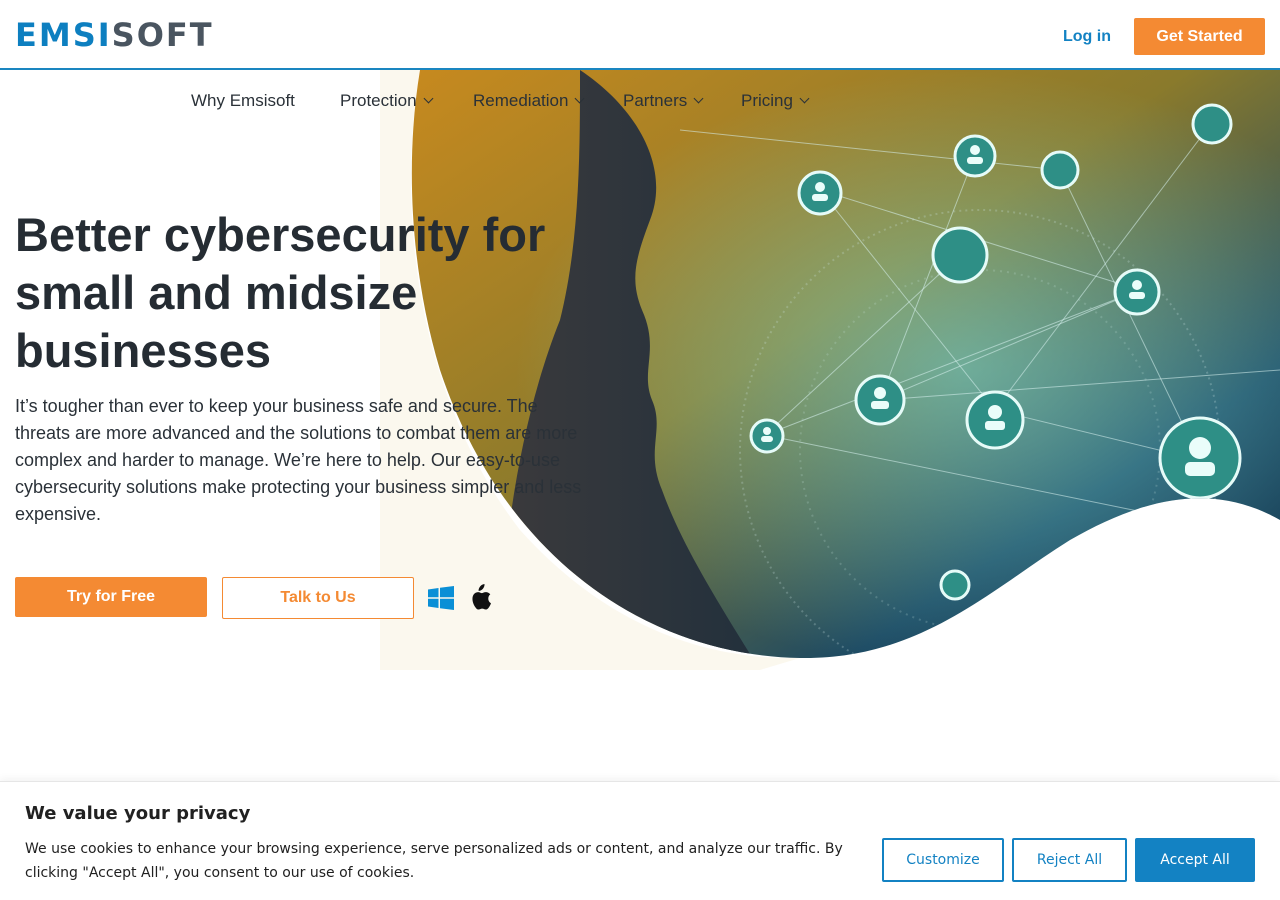 The width and height of the screenshot is (1280, 900). What do you see at coordinates (63, 35) in the screenshot?
I see `logo-part-emsi: EMSI` at bounding box center [63, 35].